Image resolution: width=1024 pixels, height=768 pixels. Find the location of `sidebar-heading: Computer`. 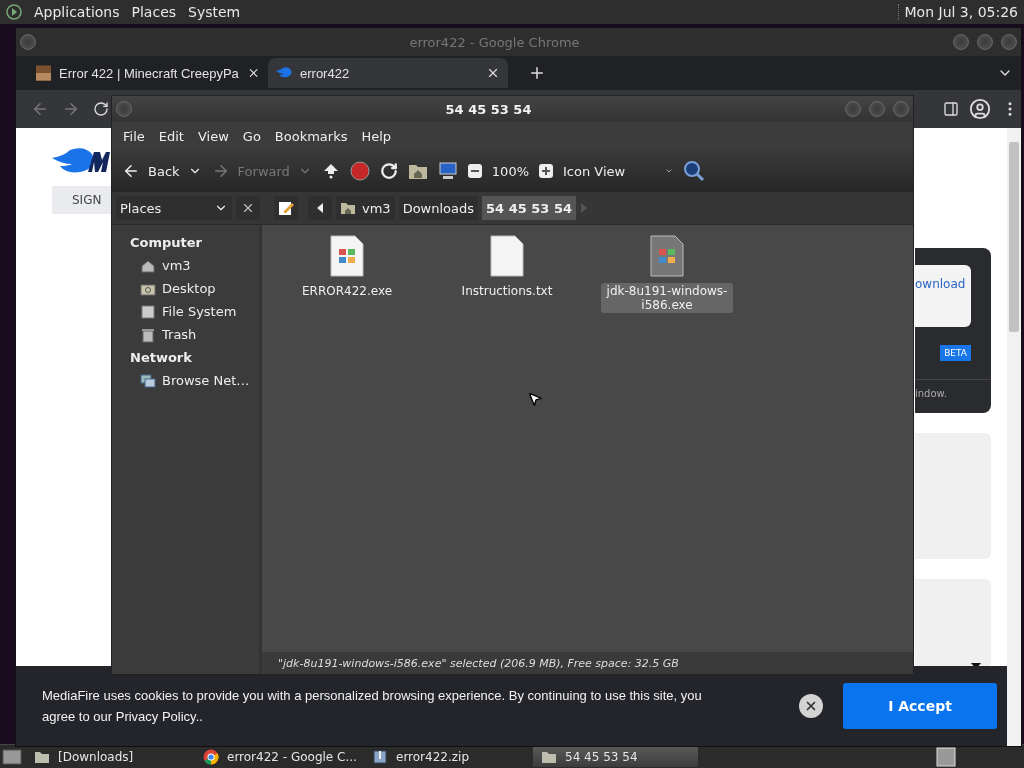

sidebar-heading: Computer is located at coordinates (167, 243).